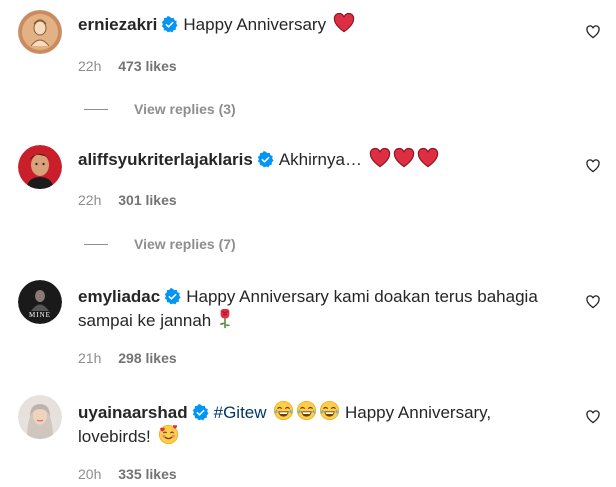 The image size is (616, 487). I want to click on username: aliffsyukriterlajaklaris, so click(165, 159).